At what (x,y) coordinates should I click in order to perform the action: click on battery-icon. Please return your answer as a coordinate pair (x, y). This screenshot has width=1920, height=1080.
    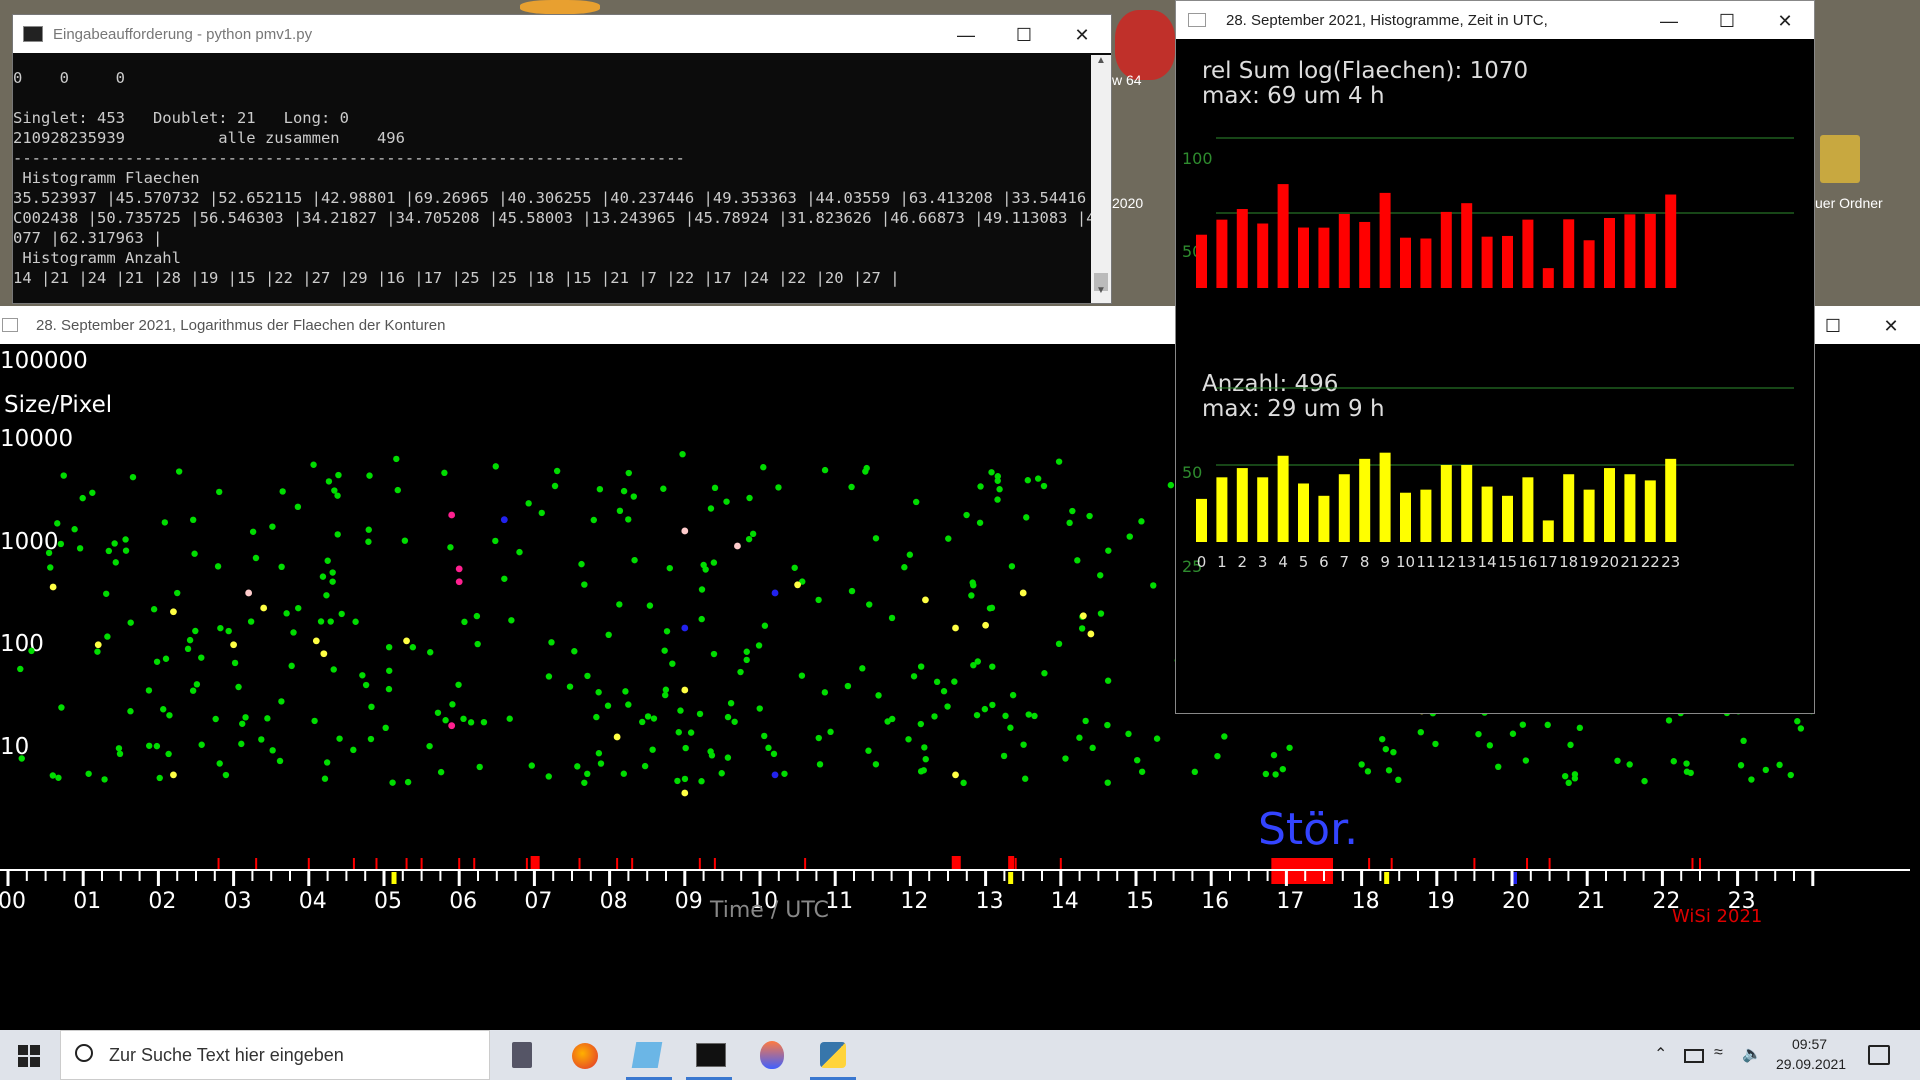
    Looking at the image, I should click on (1694, 1056).